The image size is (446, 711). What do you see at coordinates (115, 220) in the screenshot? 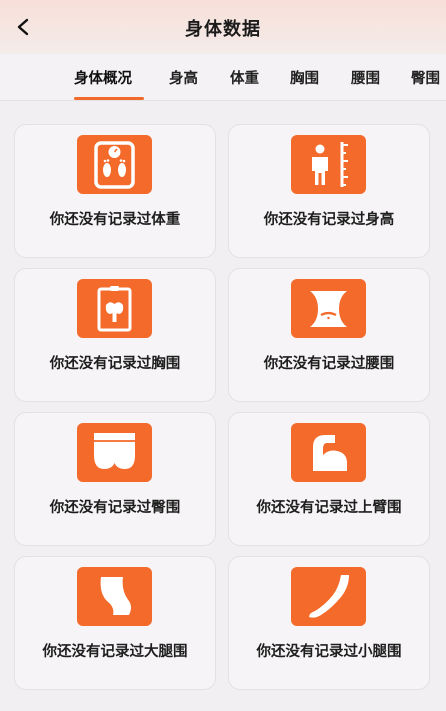
I see `card-label: 你还没有记录过体重` at bounding box center [115, 220].